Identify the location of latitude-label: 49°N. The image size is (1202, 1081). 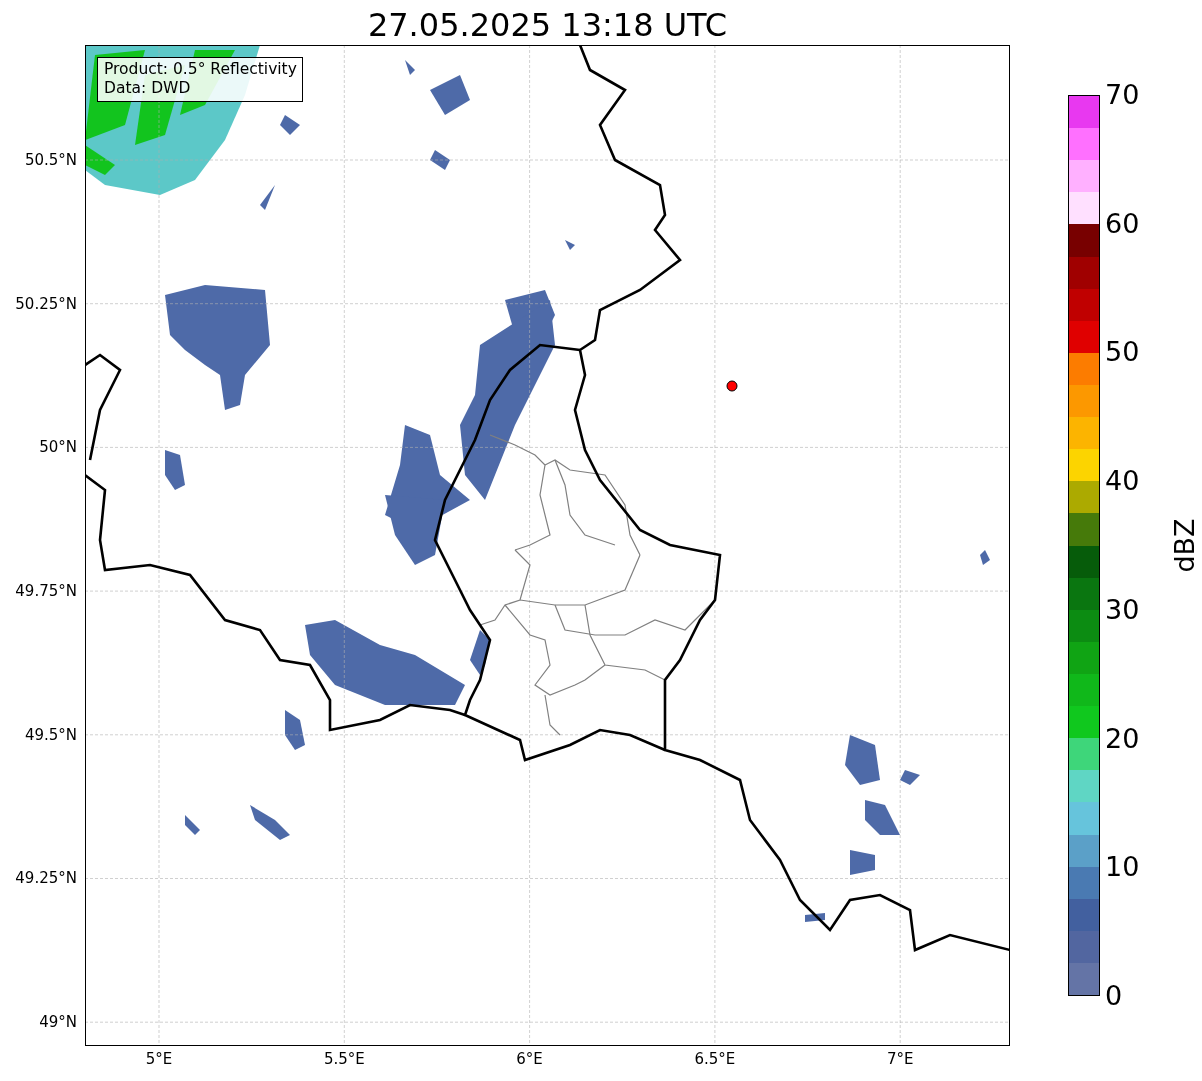
(58, 1022).